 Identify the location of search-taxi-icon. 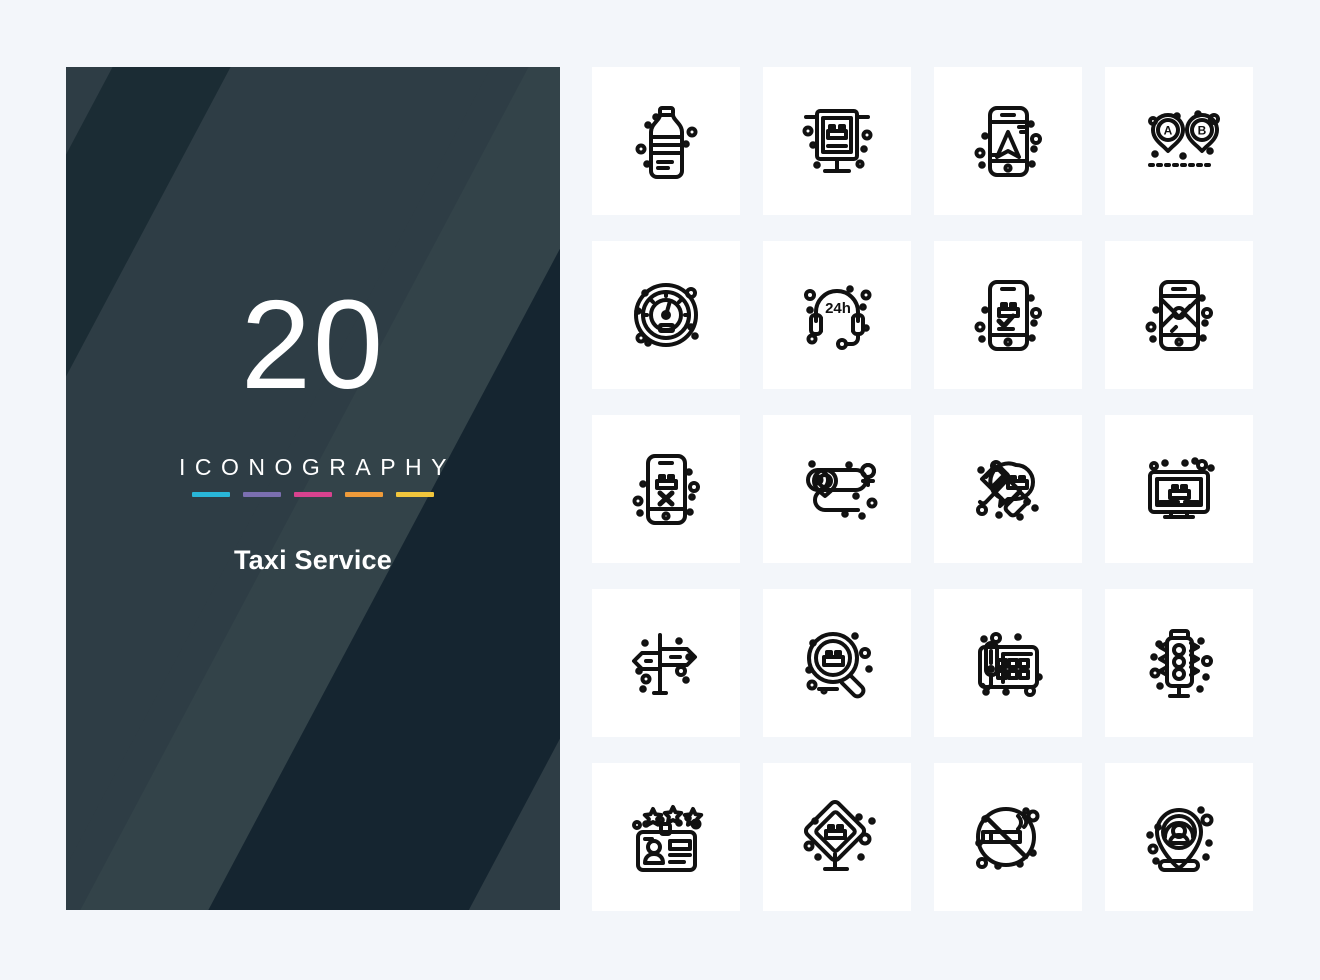
(839, 665).